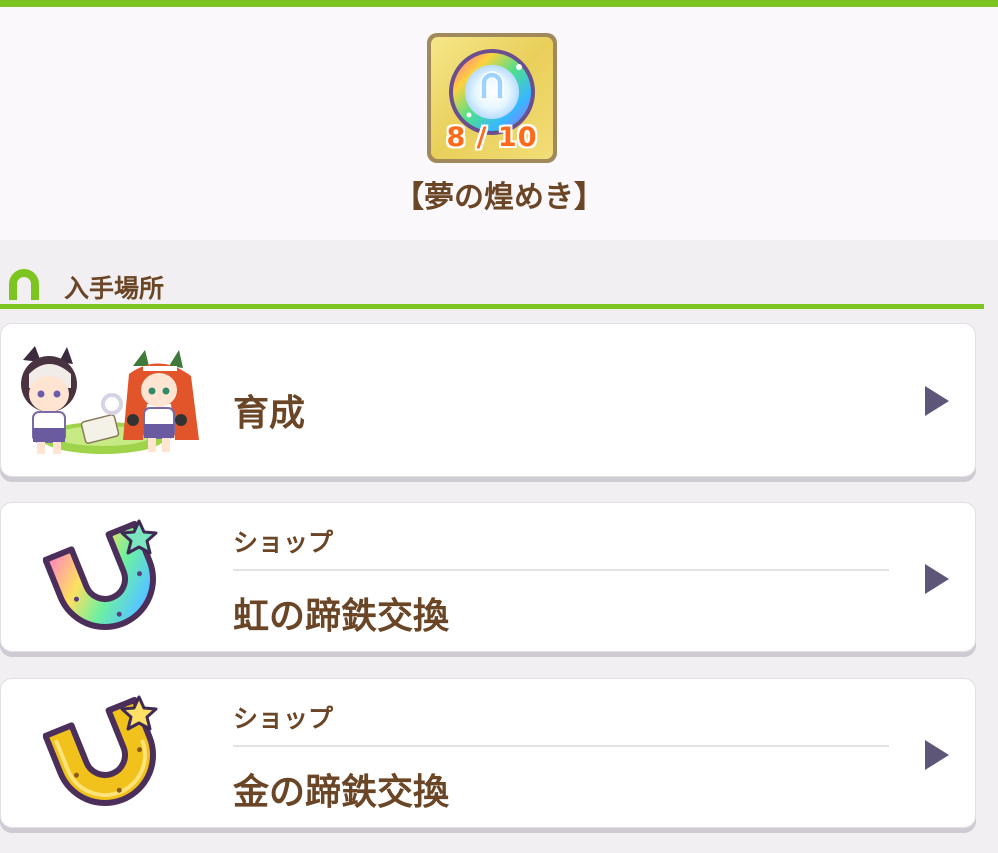 The width and height of the screenshot is (998, 853). What do you see at coordinates (114, 288) in the screenshot?
I see `section-label: 入手場所` at bounding box center [114, 288].